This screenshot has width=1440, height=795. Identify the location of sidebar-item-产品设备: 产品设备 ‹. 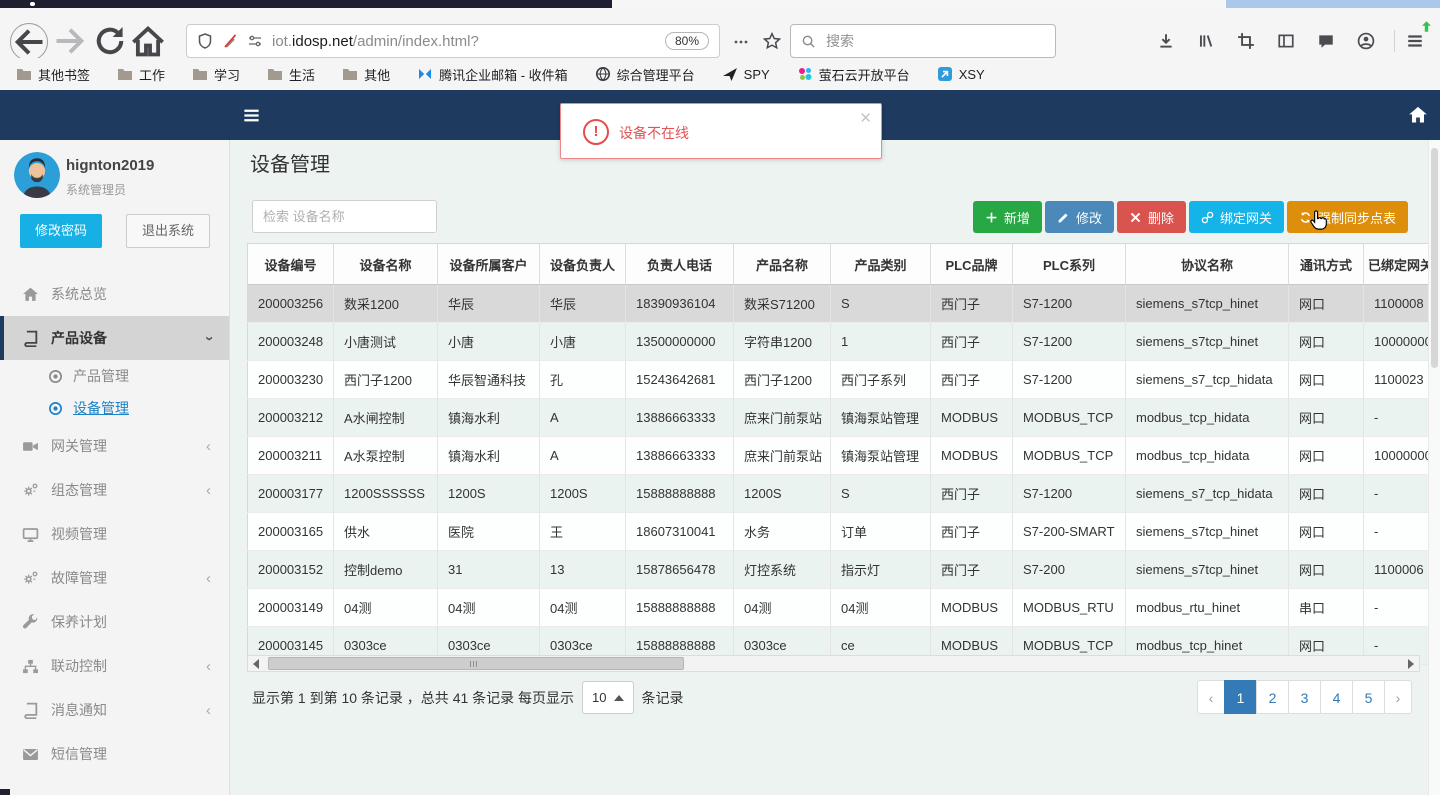
(114, 338).